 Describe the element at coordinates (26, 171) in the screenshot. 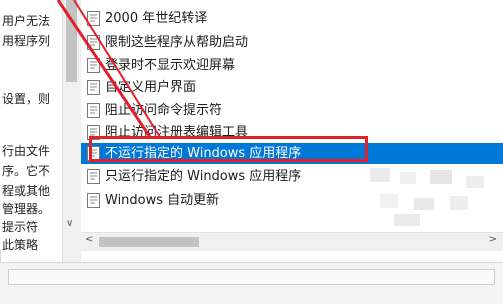

I see `description-line: 序。它不` at that location.